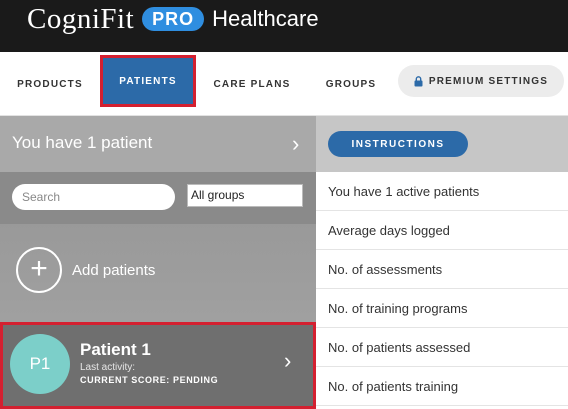 Image resolution: width=568 pixels, height=409 pixels. What do you see at coordinates (351, 84) in the screenshot?
I see `nav-tab-groups: GROUPS` at bounding box center [351, 84].